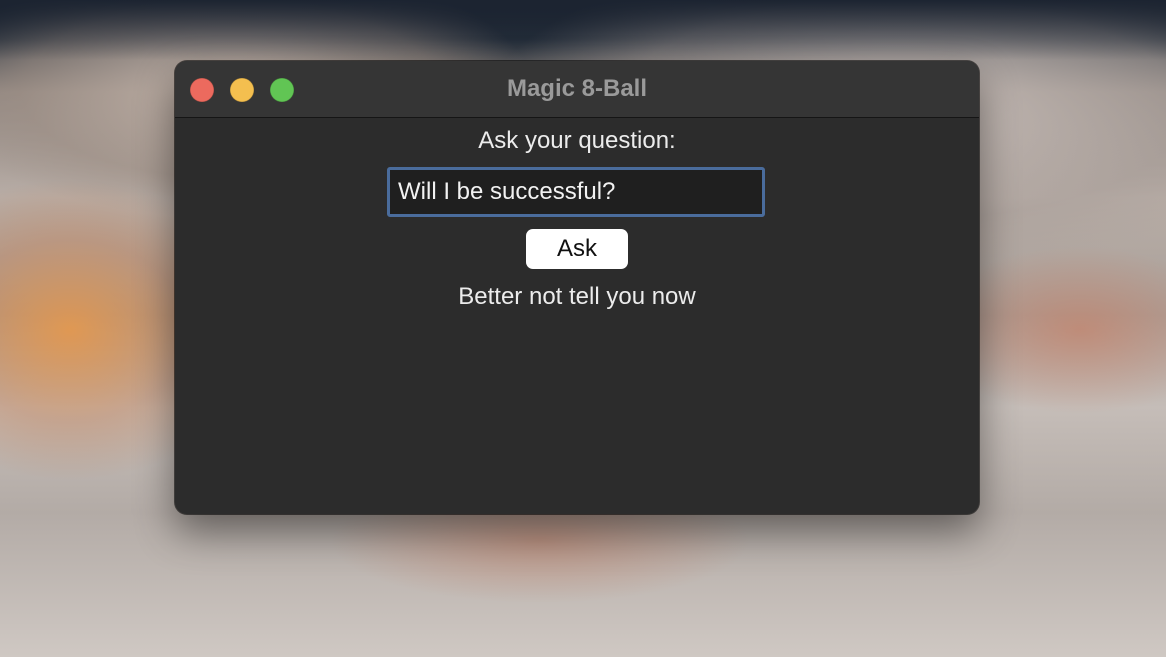 The height and width of the screenshot is (657, 1166). What do you see at coordinates (577, 296) in the screenshot?
I see `answer-text: Better not tell you now` at bounding box center [577, 296].